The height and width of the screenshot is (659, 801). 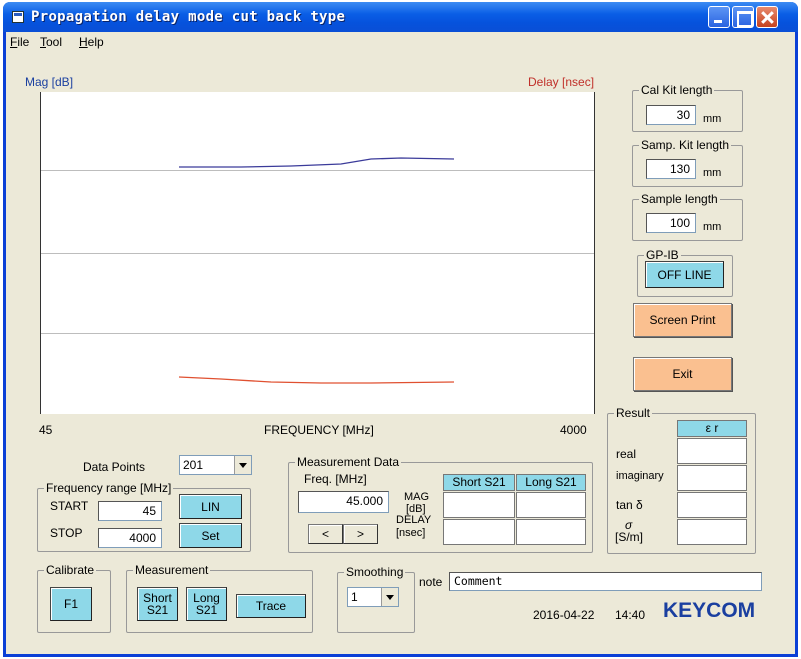 What do you see at coordinates (375, 572) in the screenshot?
I see `smoothing-title: Smoothing` at bounding box center [375, 572].